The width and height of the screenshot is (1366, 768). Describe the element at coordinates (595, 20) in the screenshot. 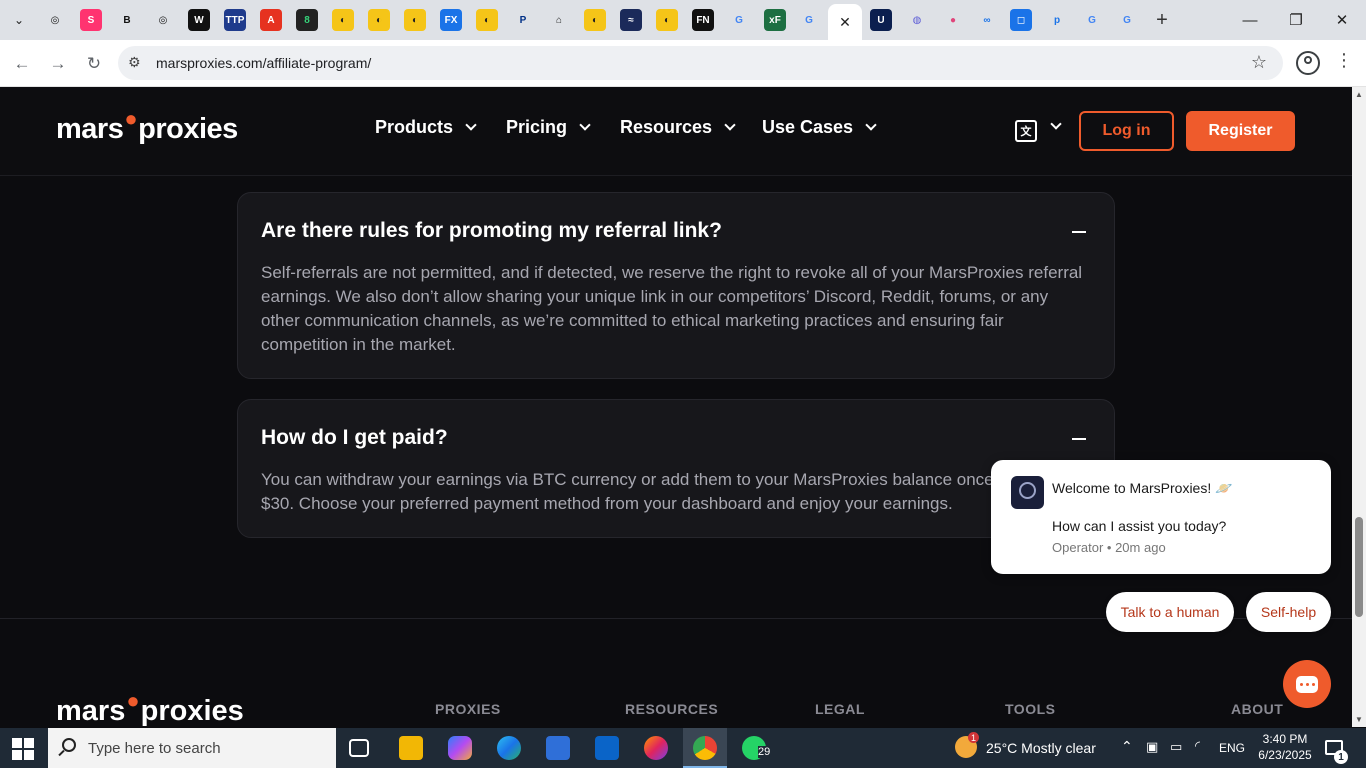

I see `yellow-tab-icon-5: ◐` at that location.